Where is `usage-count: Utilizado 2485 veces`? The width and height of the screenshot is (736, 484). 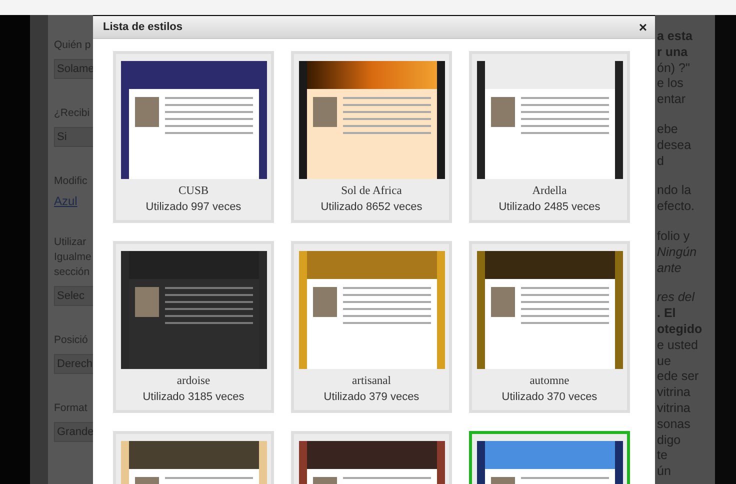
usage-count: Utilizado 2485 veces is located at coordinates (549, 207).